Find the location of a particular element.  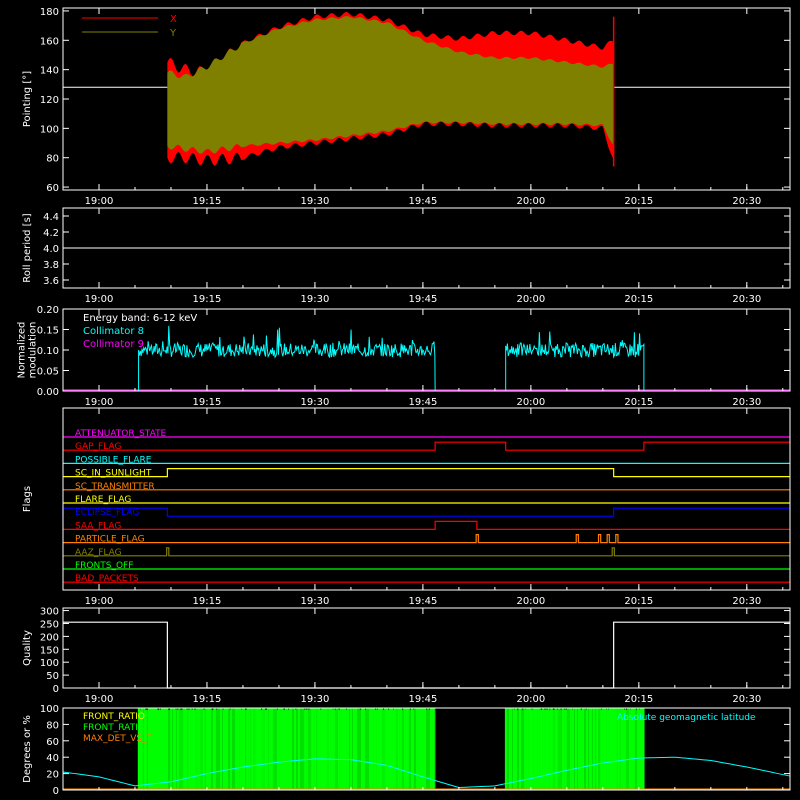

quality-y-label: Quality is located at coordinates (27, 648).